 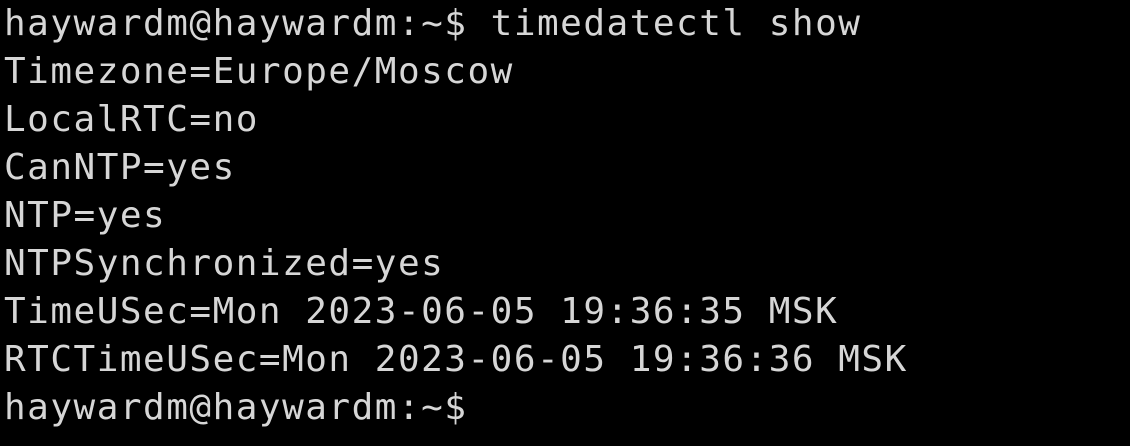 I want to click on output-line-ntp: NTP=yes, so click(x=85, y=215).